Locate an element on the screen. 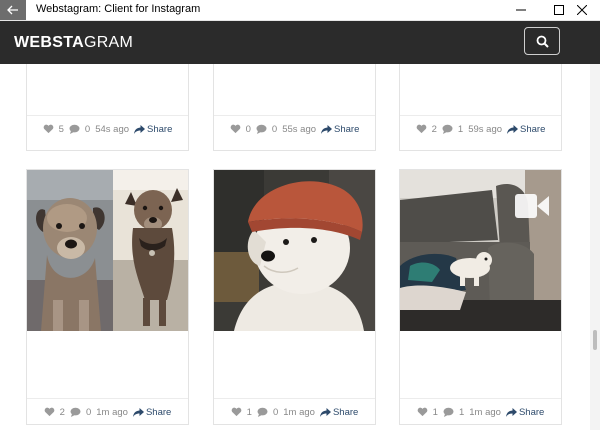 The width and height of the screenshot is (600, 430). scrollbar is located at coordinates (595, 247).